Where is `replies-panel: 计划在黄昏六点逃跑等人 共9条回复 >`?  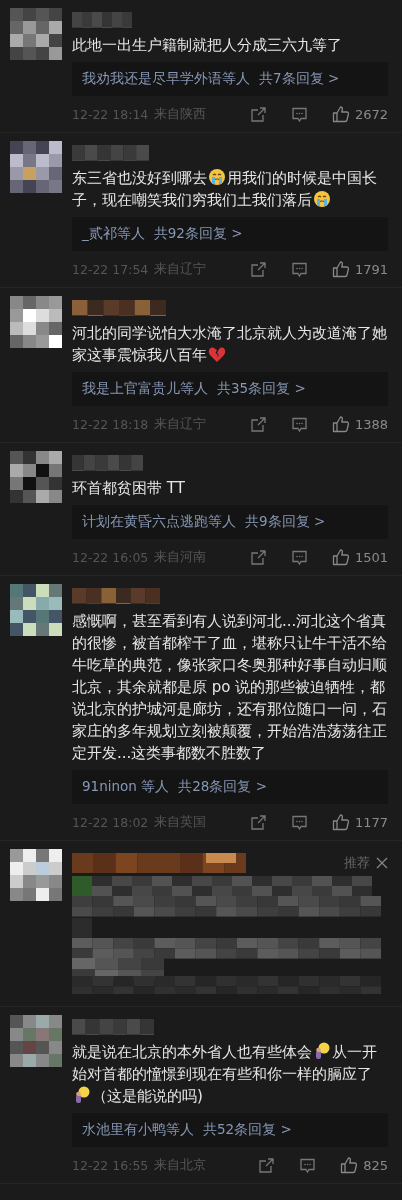 replies-panel: 计划在黄昏六点逃跑等人 共9条回复 > is located at coordinates (230, 522).